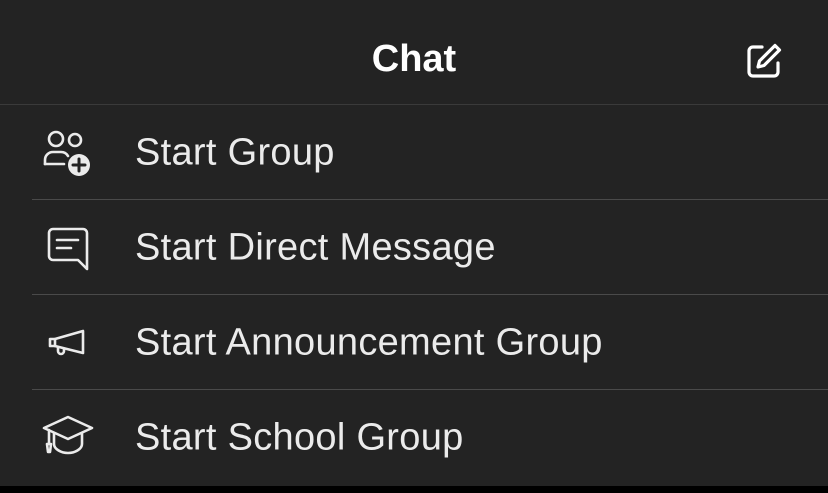 The image size is (828, 493). I want to click on start-direct-message-label: Start Direct Message, so click(315, 247).